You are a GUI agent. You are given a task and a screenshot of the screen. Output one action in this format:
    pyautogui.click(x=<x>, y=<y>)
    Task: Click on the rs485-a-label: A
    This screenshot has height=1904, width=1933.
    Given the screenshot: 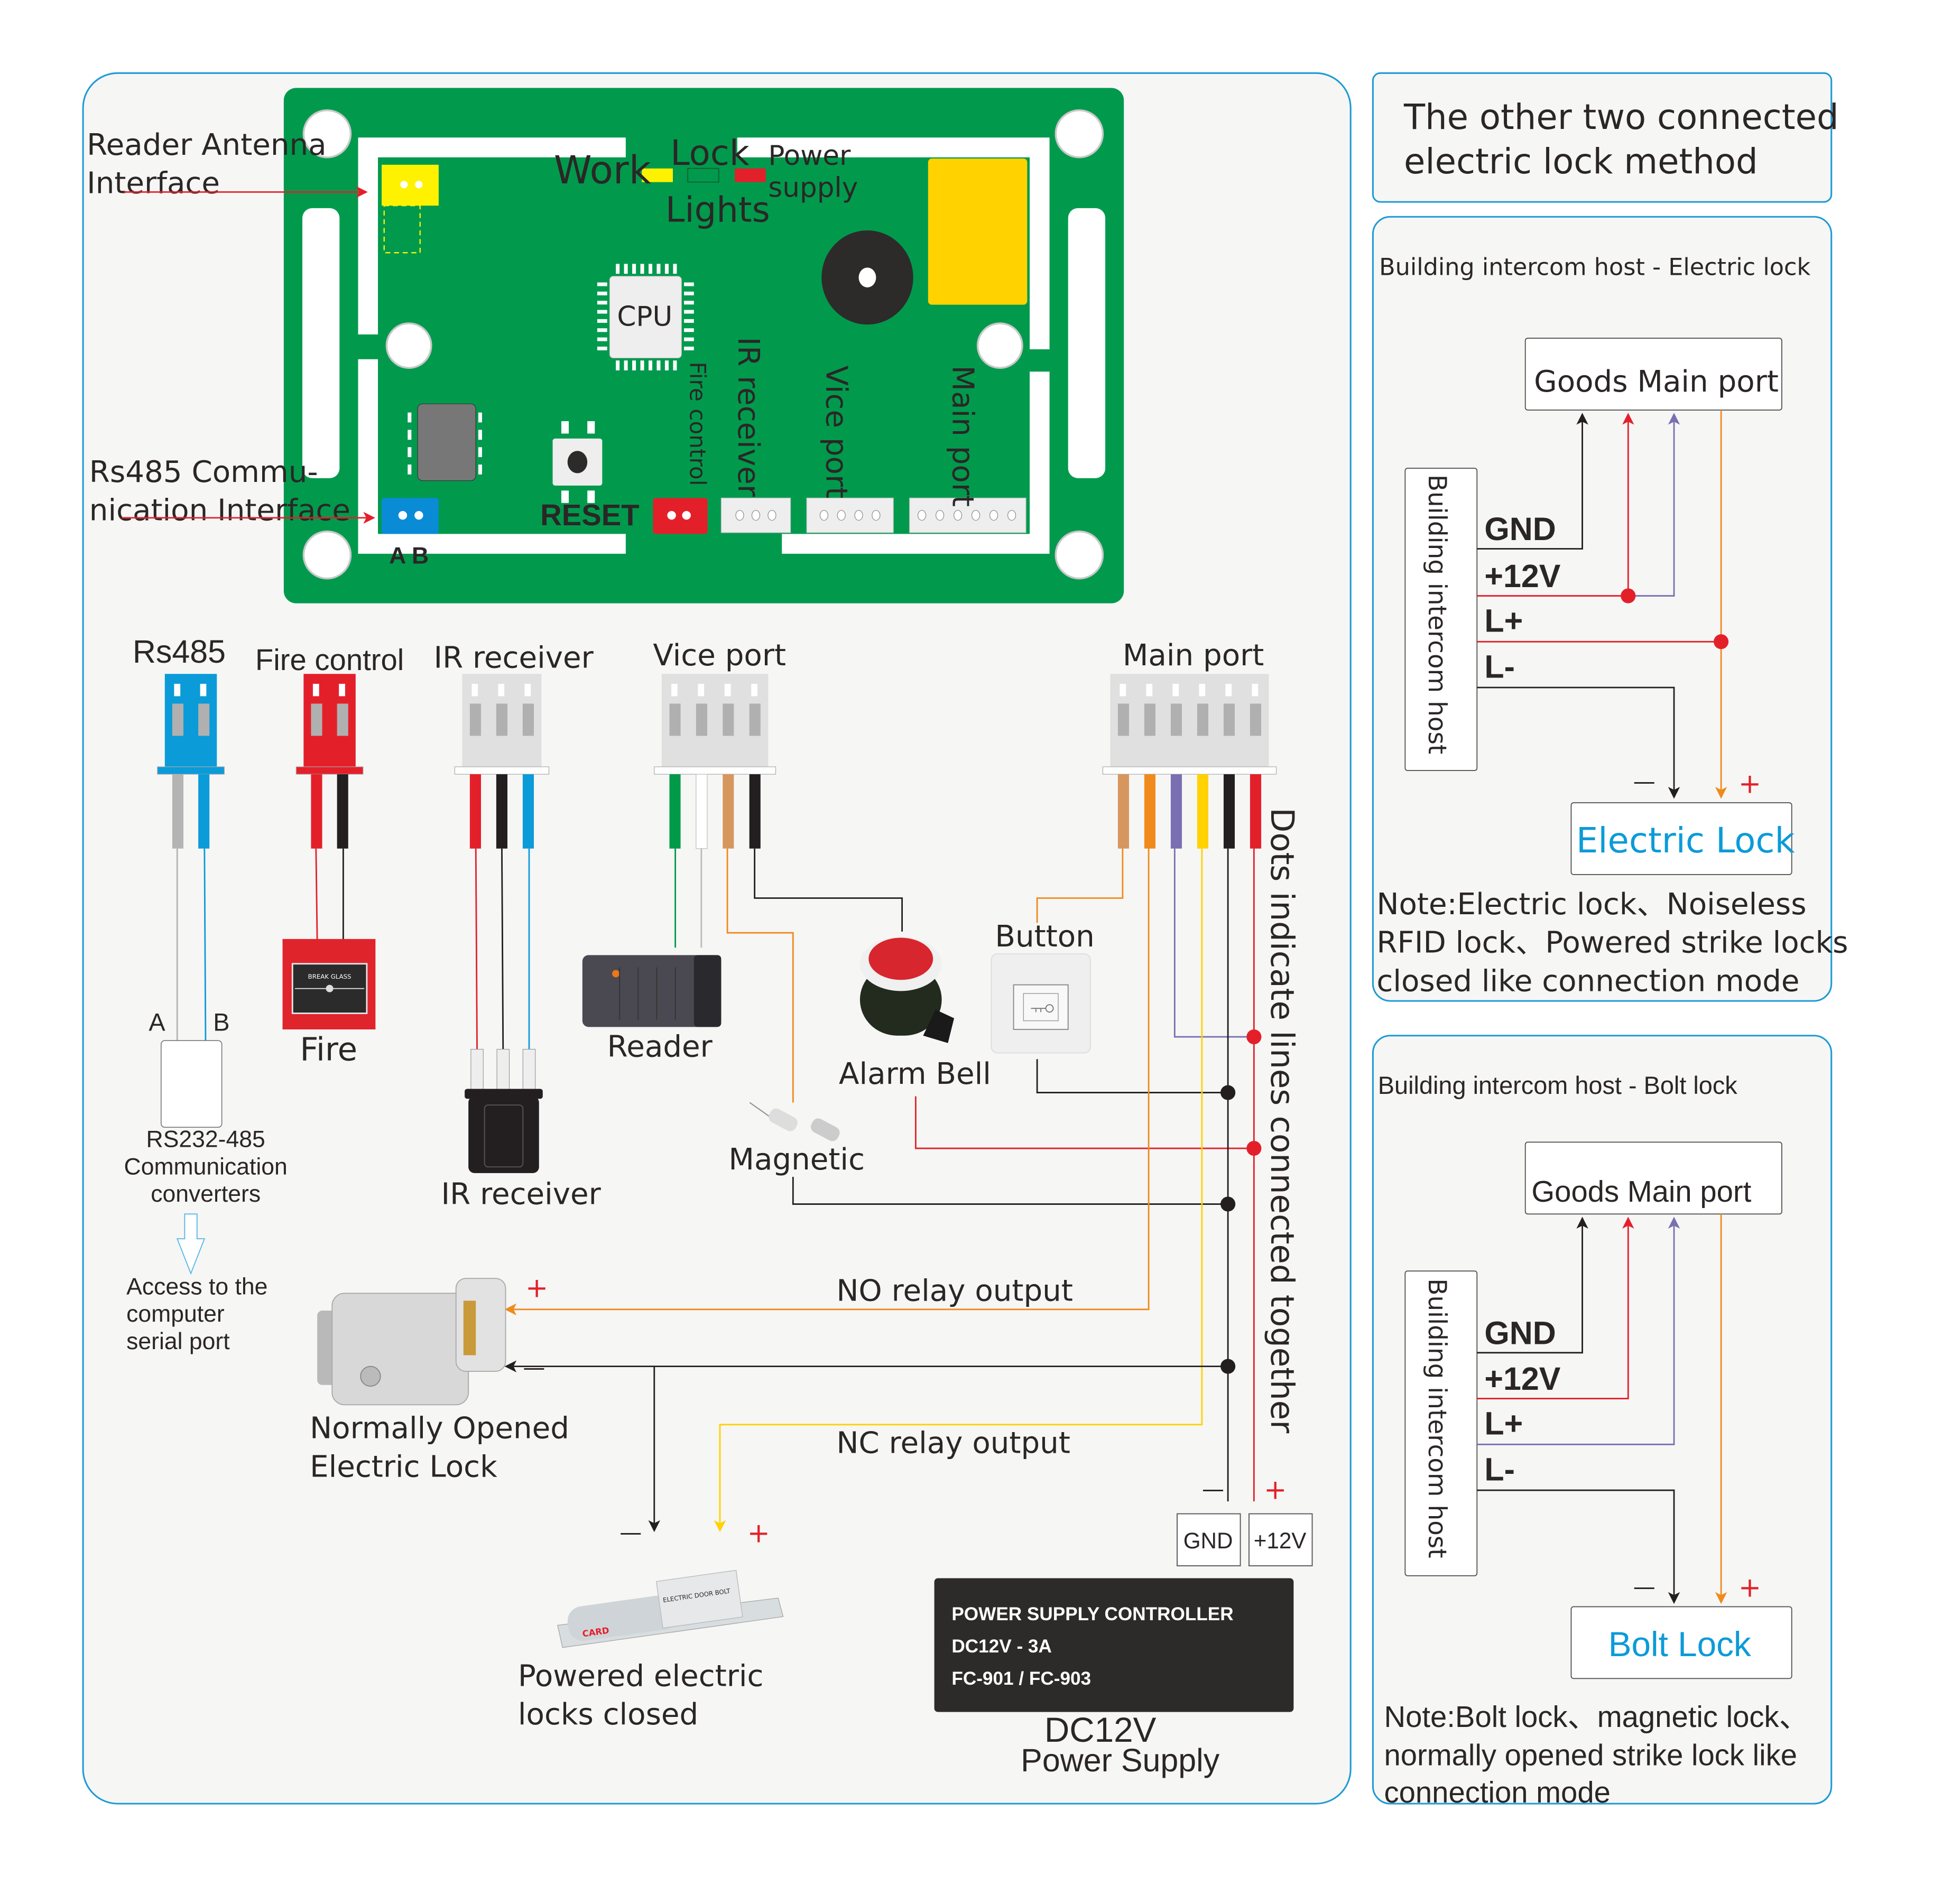 What is the action you would take?
    pyautogui.click(x=157, y=1022)
    